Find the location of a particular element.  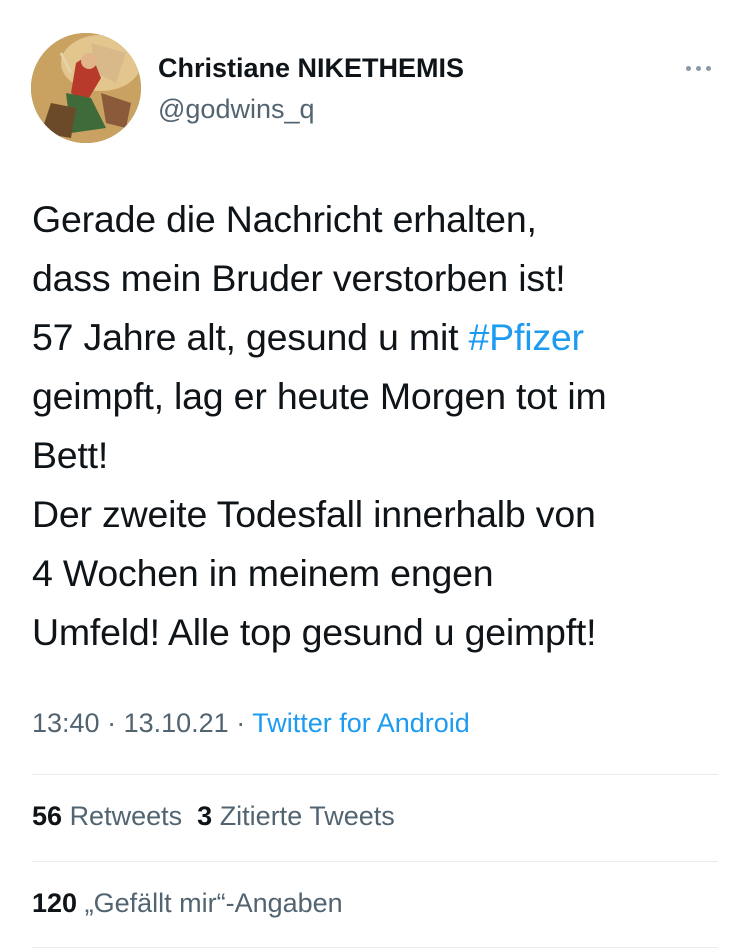

quote-tweets-link: 3 Zitierte Tweets is located at coordinates (296, 816).